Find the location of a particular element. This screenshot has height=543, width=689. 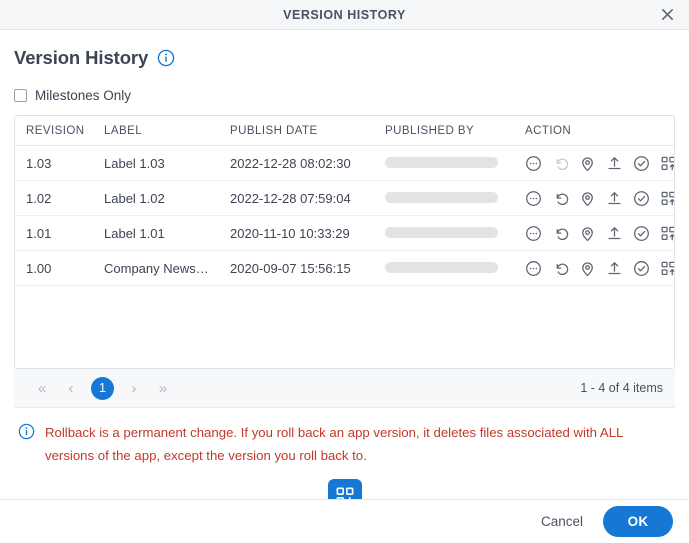

cell-revision: 1.03 is located at coordinates (59, 163).